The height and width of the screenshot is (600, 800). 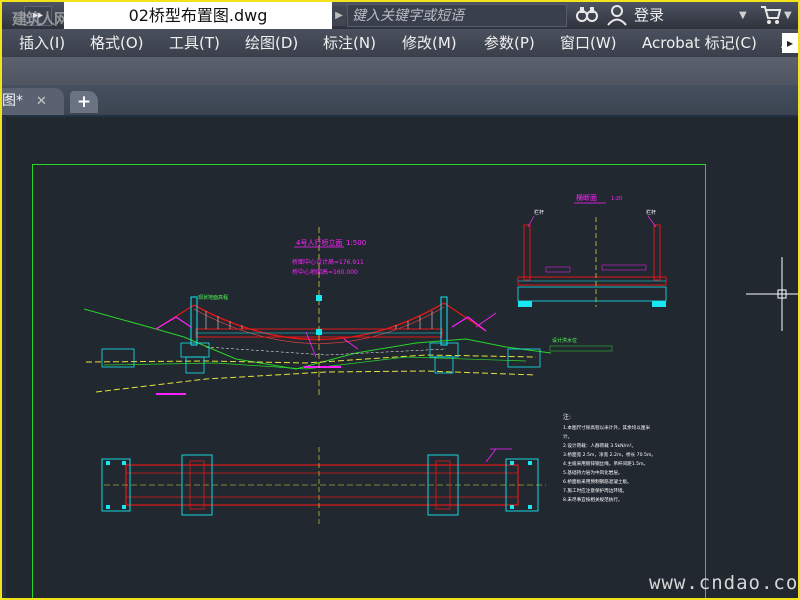 I want to click on play-arrow-icon: ▶, so click(x=339, y=16).